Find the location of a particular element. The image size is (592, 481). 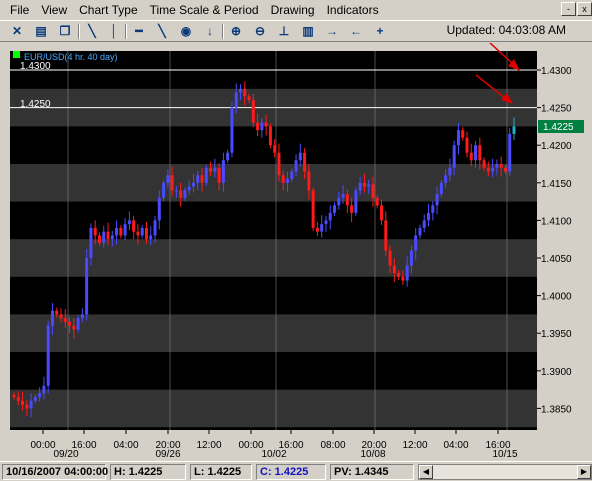

plus-icon: + is located at coordinates (380, 31).